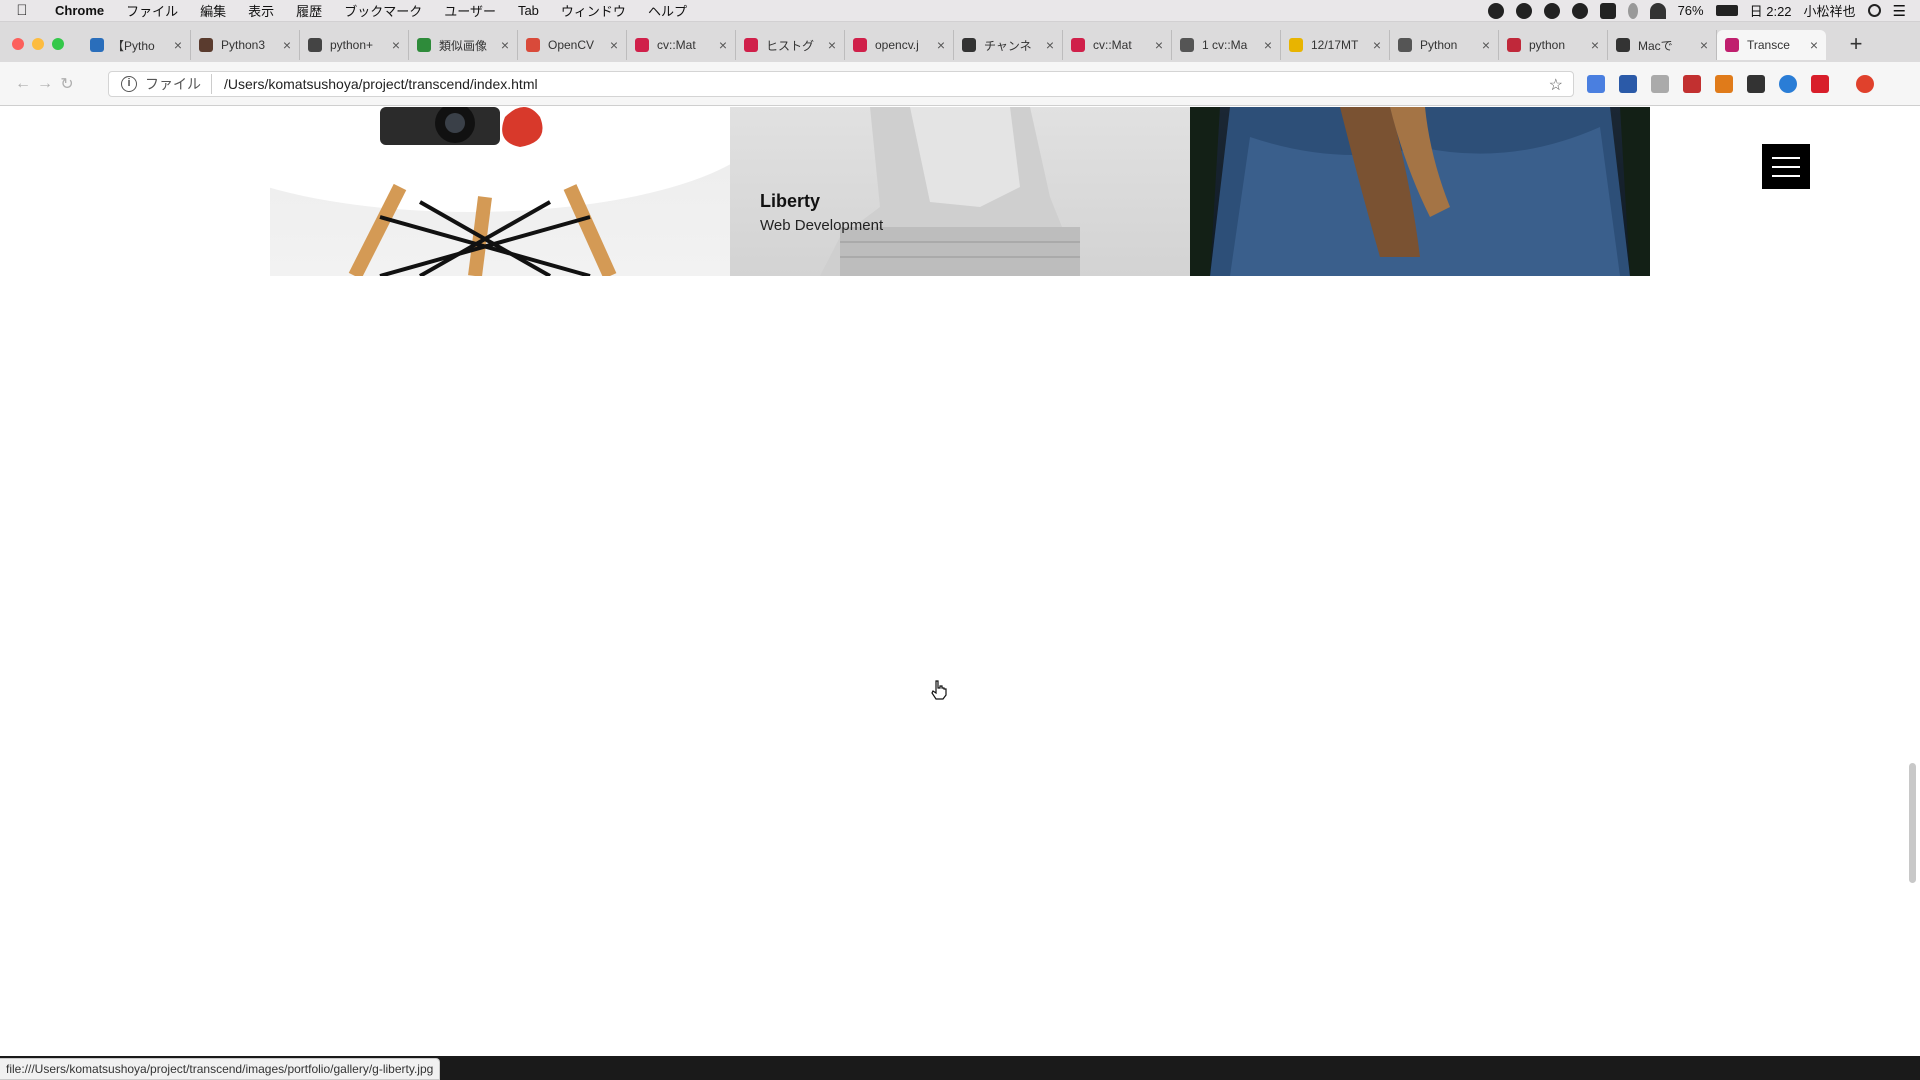 The width and height of the screenshot is (1920, 1080). I want to click on minimize-window-button, so click(38, 44).